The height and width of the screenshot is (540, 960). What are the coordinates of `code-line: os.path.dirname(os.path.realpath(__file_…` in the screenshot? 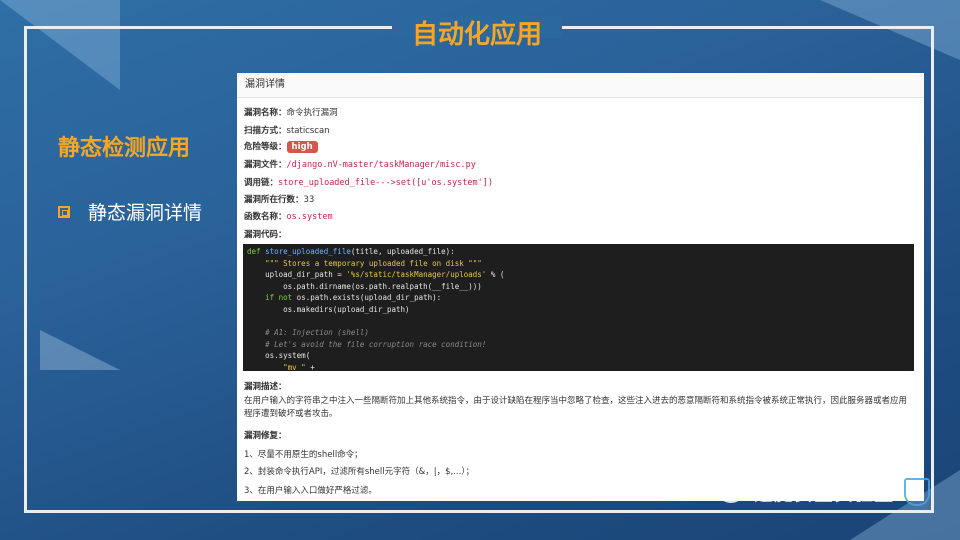 It's located at (382, 286).